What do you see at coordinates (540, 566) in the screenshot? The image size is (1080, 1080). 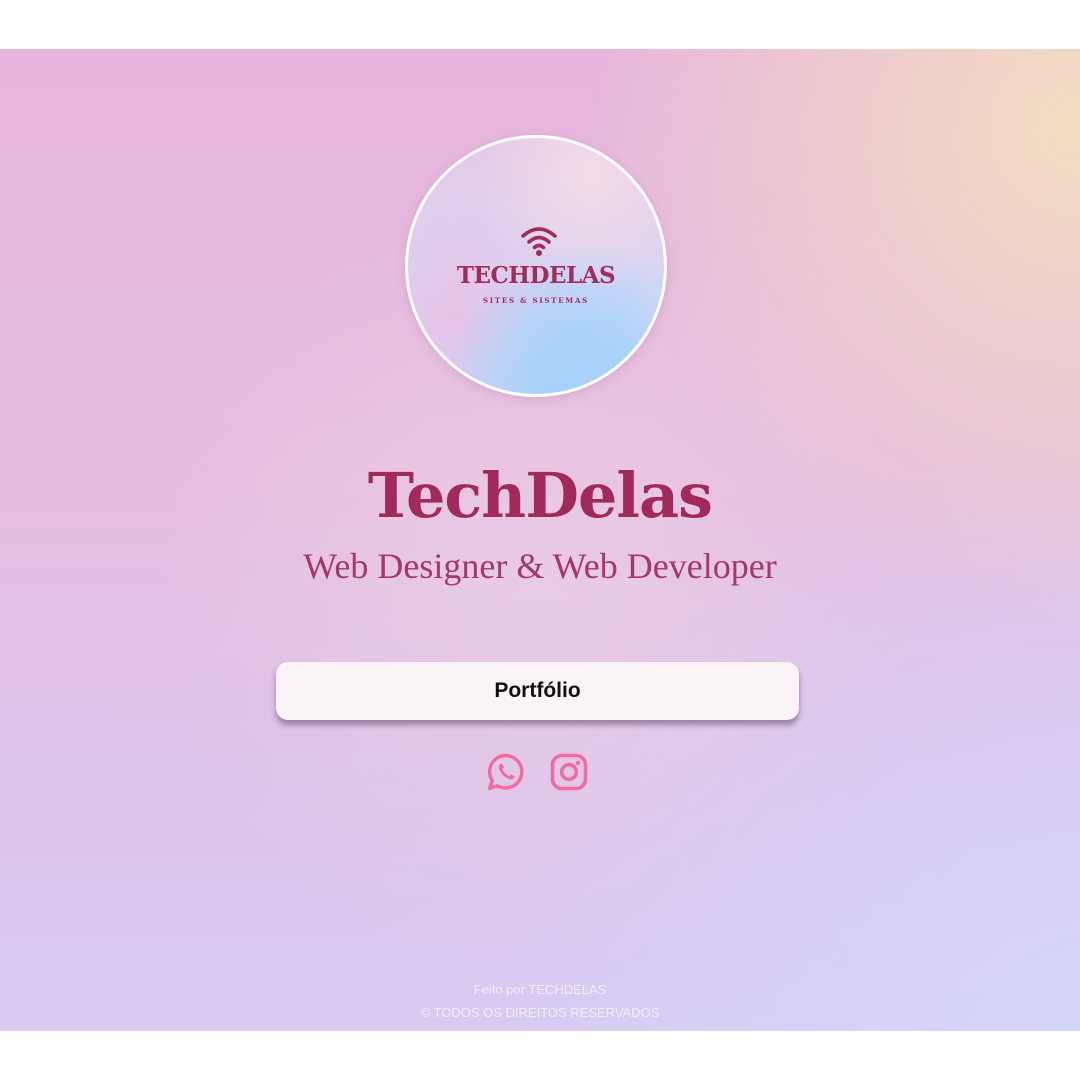 I see `page-subtitle: Web Designer & Web Developer` at bounding box center [540, 566].